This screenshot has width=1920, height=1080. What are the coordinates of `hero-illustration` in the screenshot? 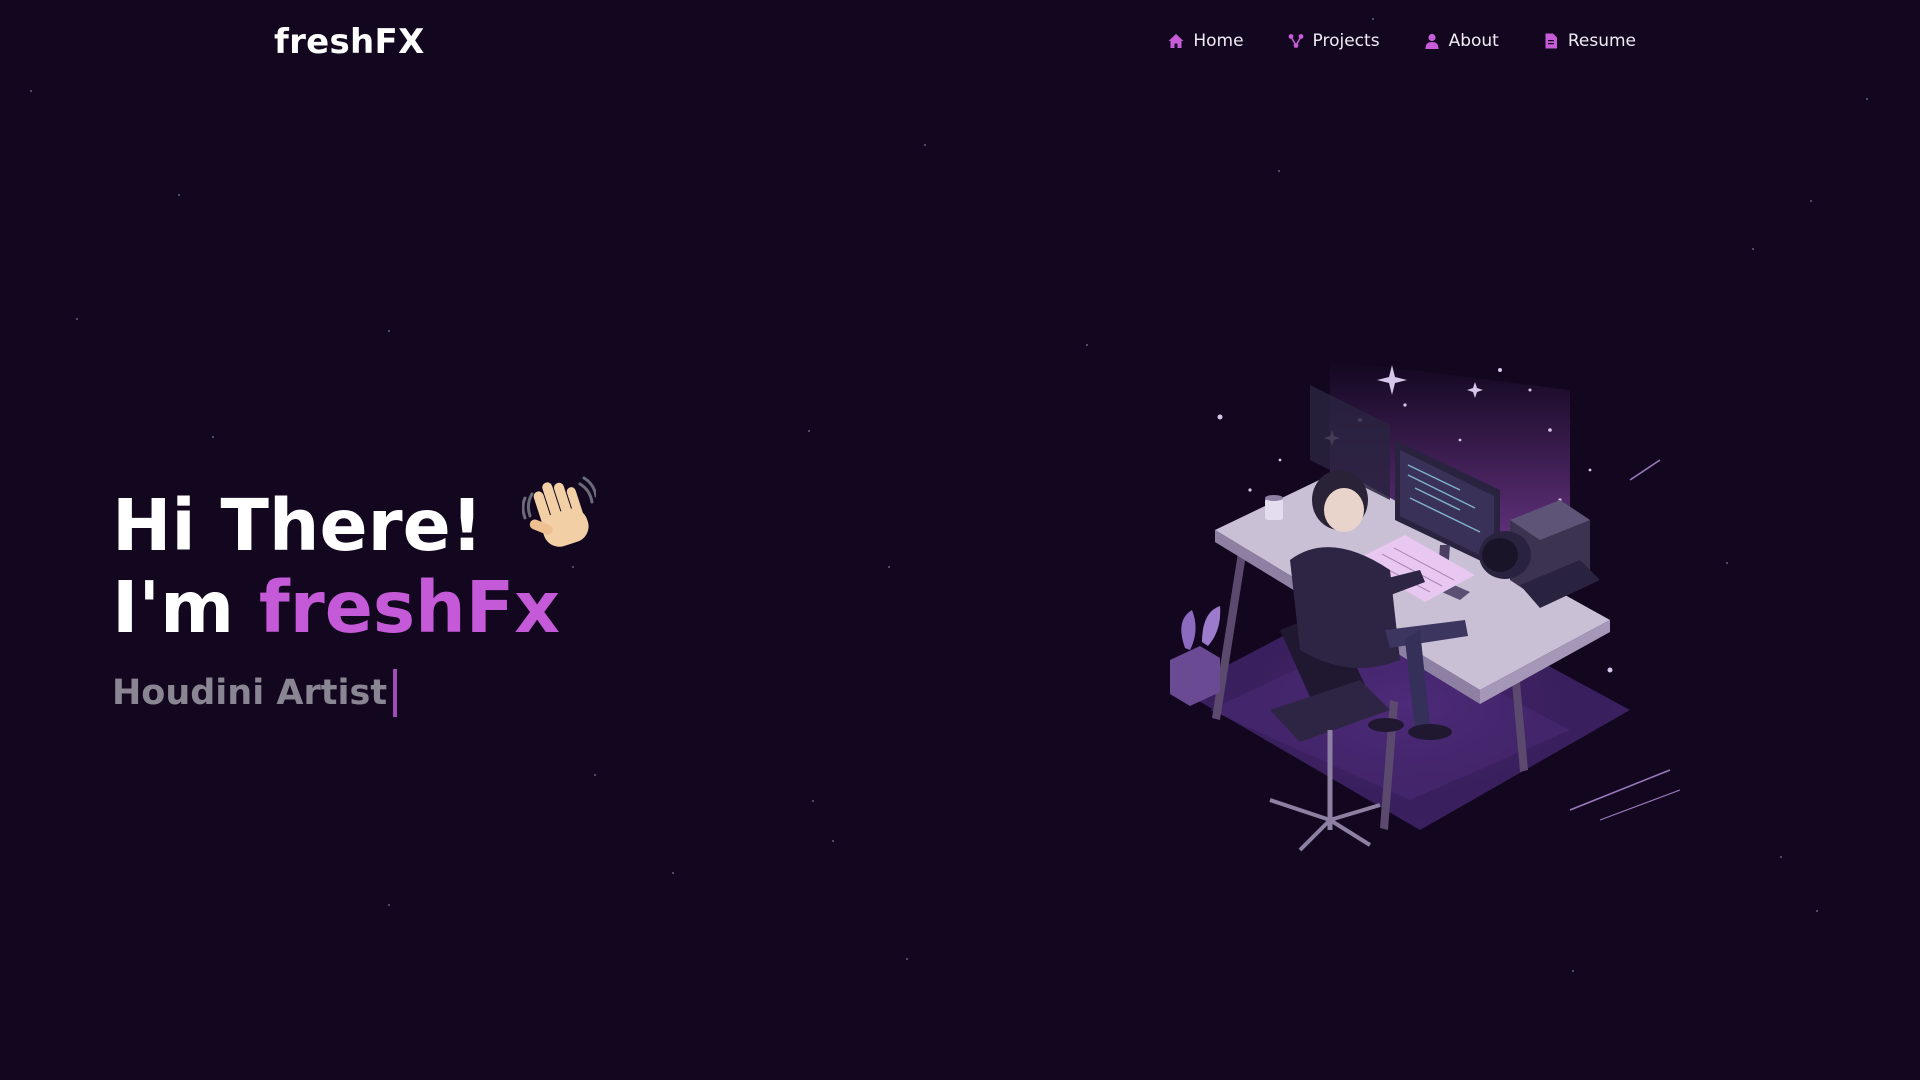 It's located at (1410, 600).